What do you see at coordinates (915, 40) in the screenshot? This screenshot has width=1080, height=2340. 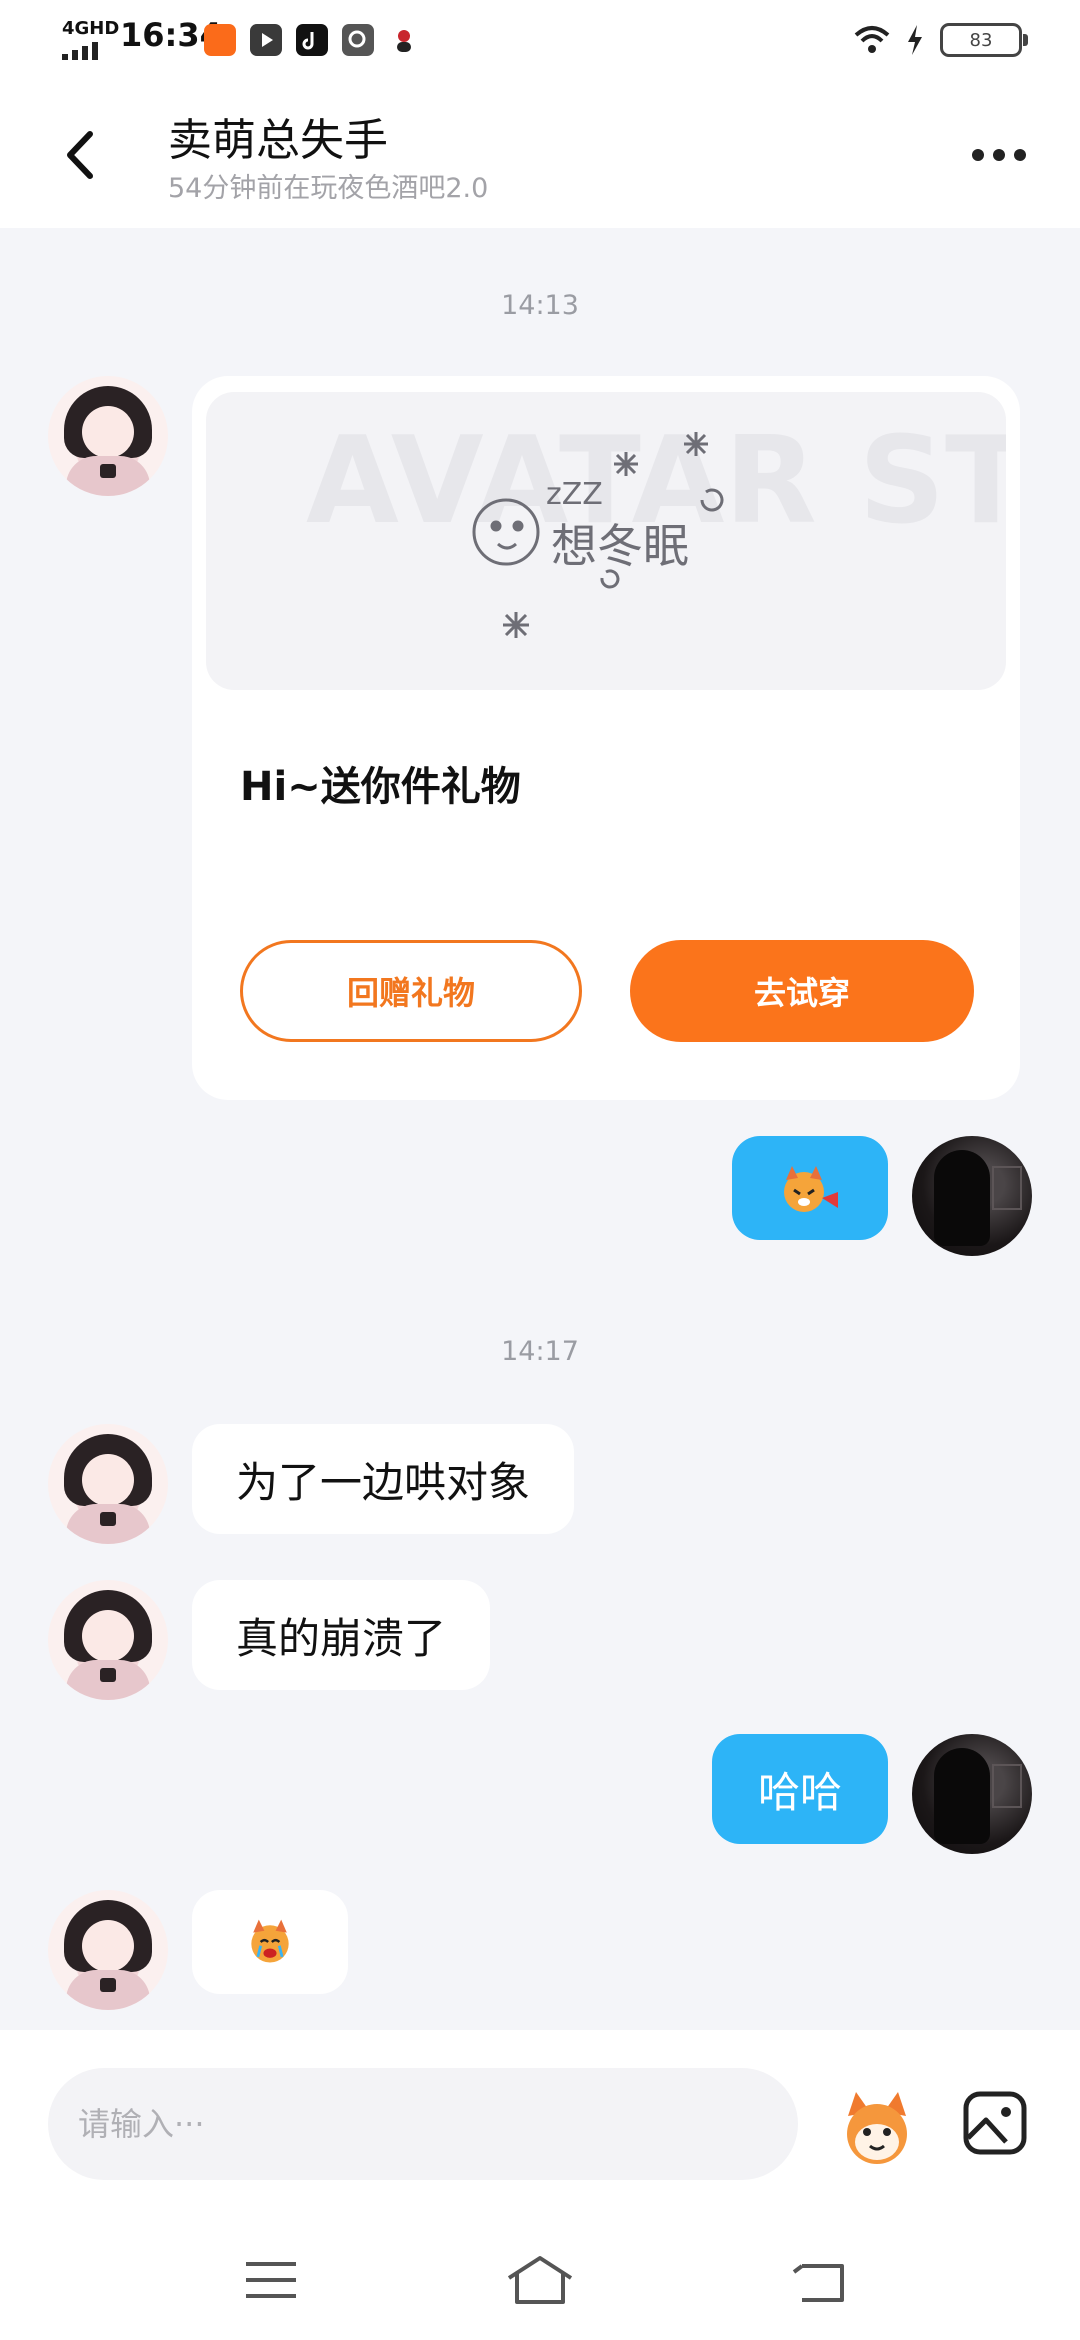 I see `charging-icon` at bounding box center [915, 40].